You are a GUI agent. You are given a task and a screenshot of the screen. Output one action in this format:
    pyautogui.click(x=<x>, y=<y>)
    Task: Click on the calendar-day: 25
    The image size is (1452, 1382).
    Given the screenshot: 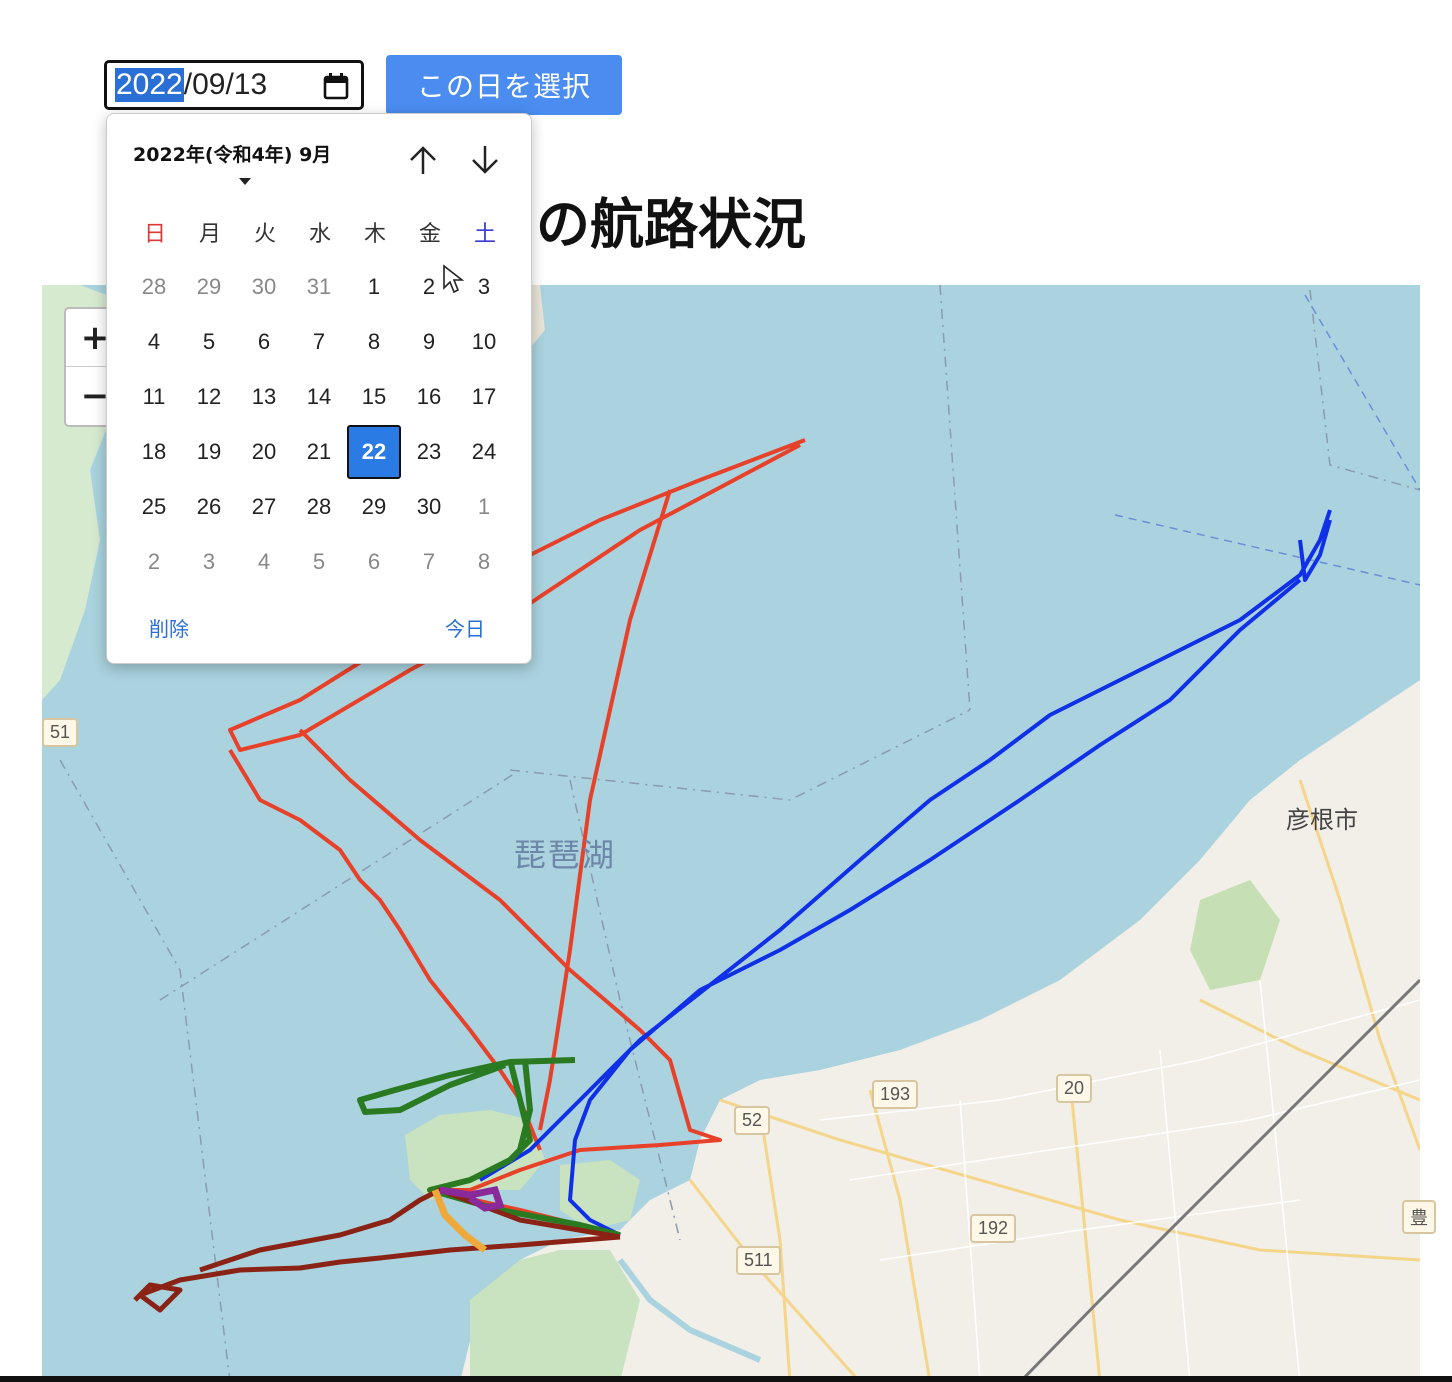 What is the action you would take?
    pyautogui.click(x=154, y=507)
    